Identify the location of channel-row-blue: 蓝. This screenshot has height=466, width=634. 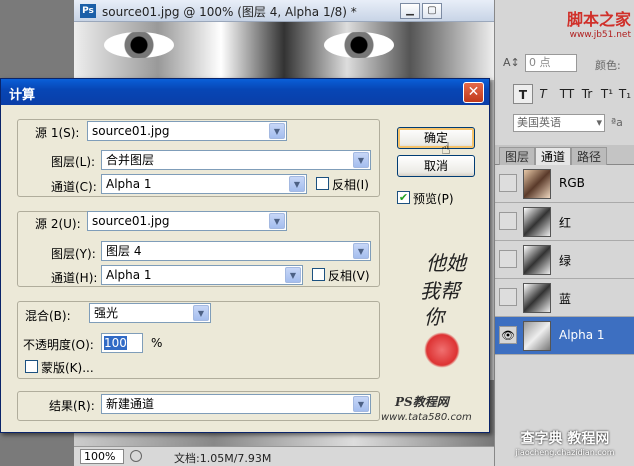
(564, 298).